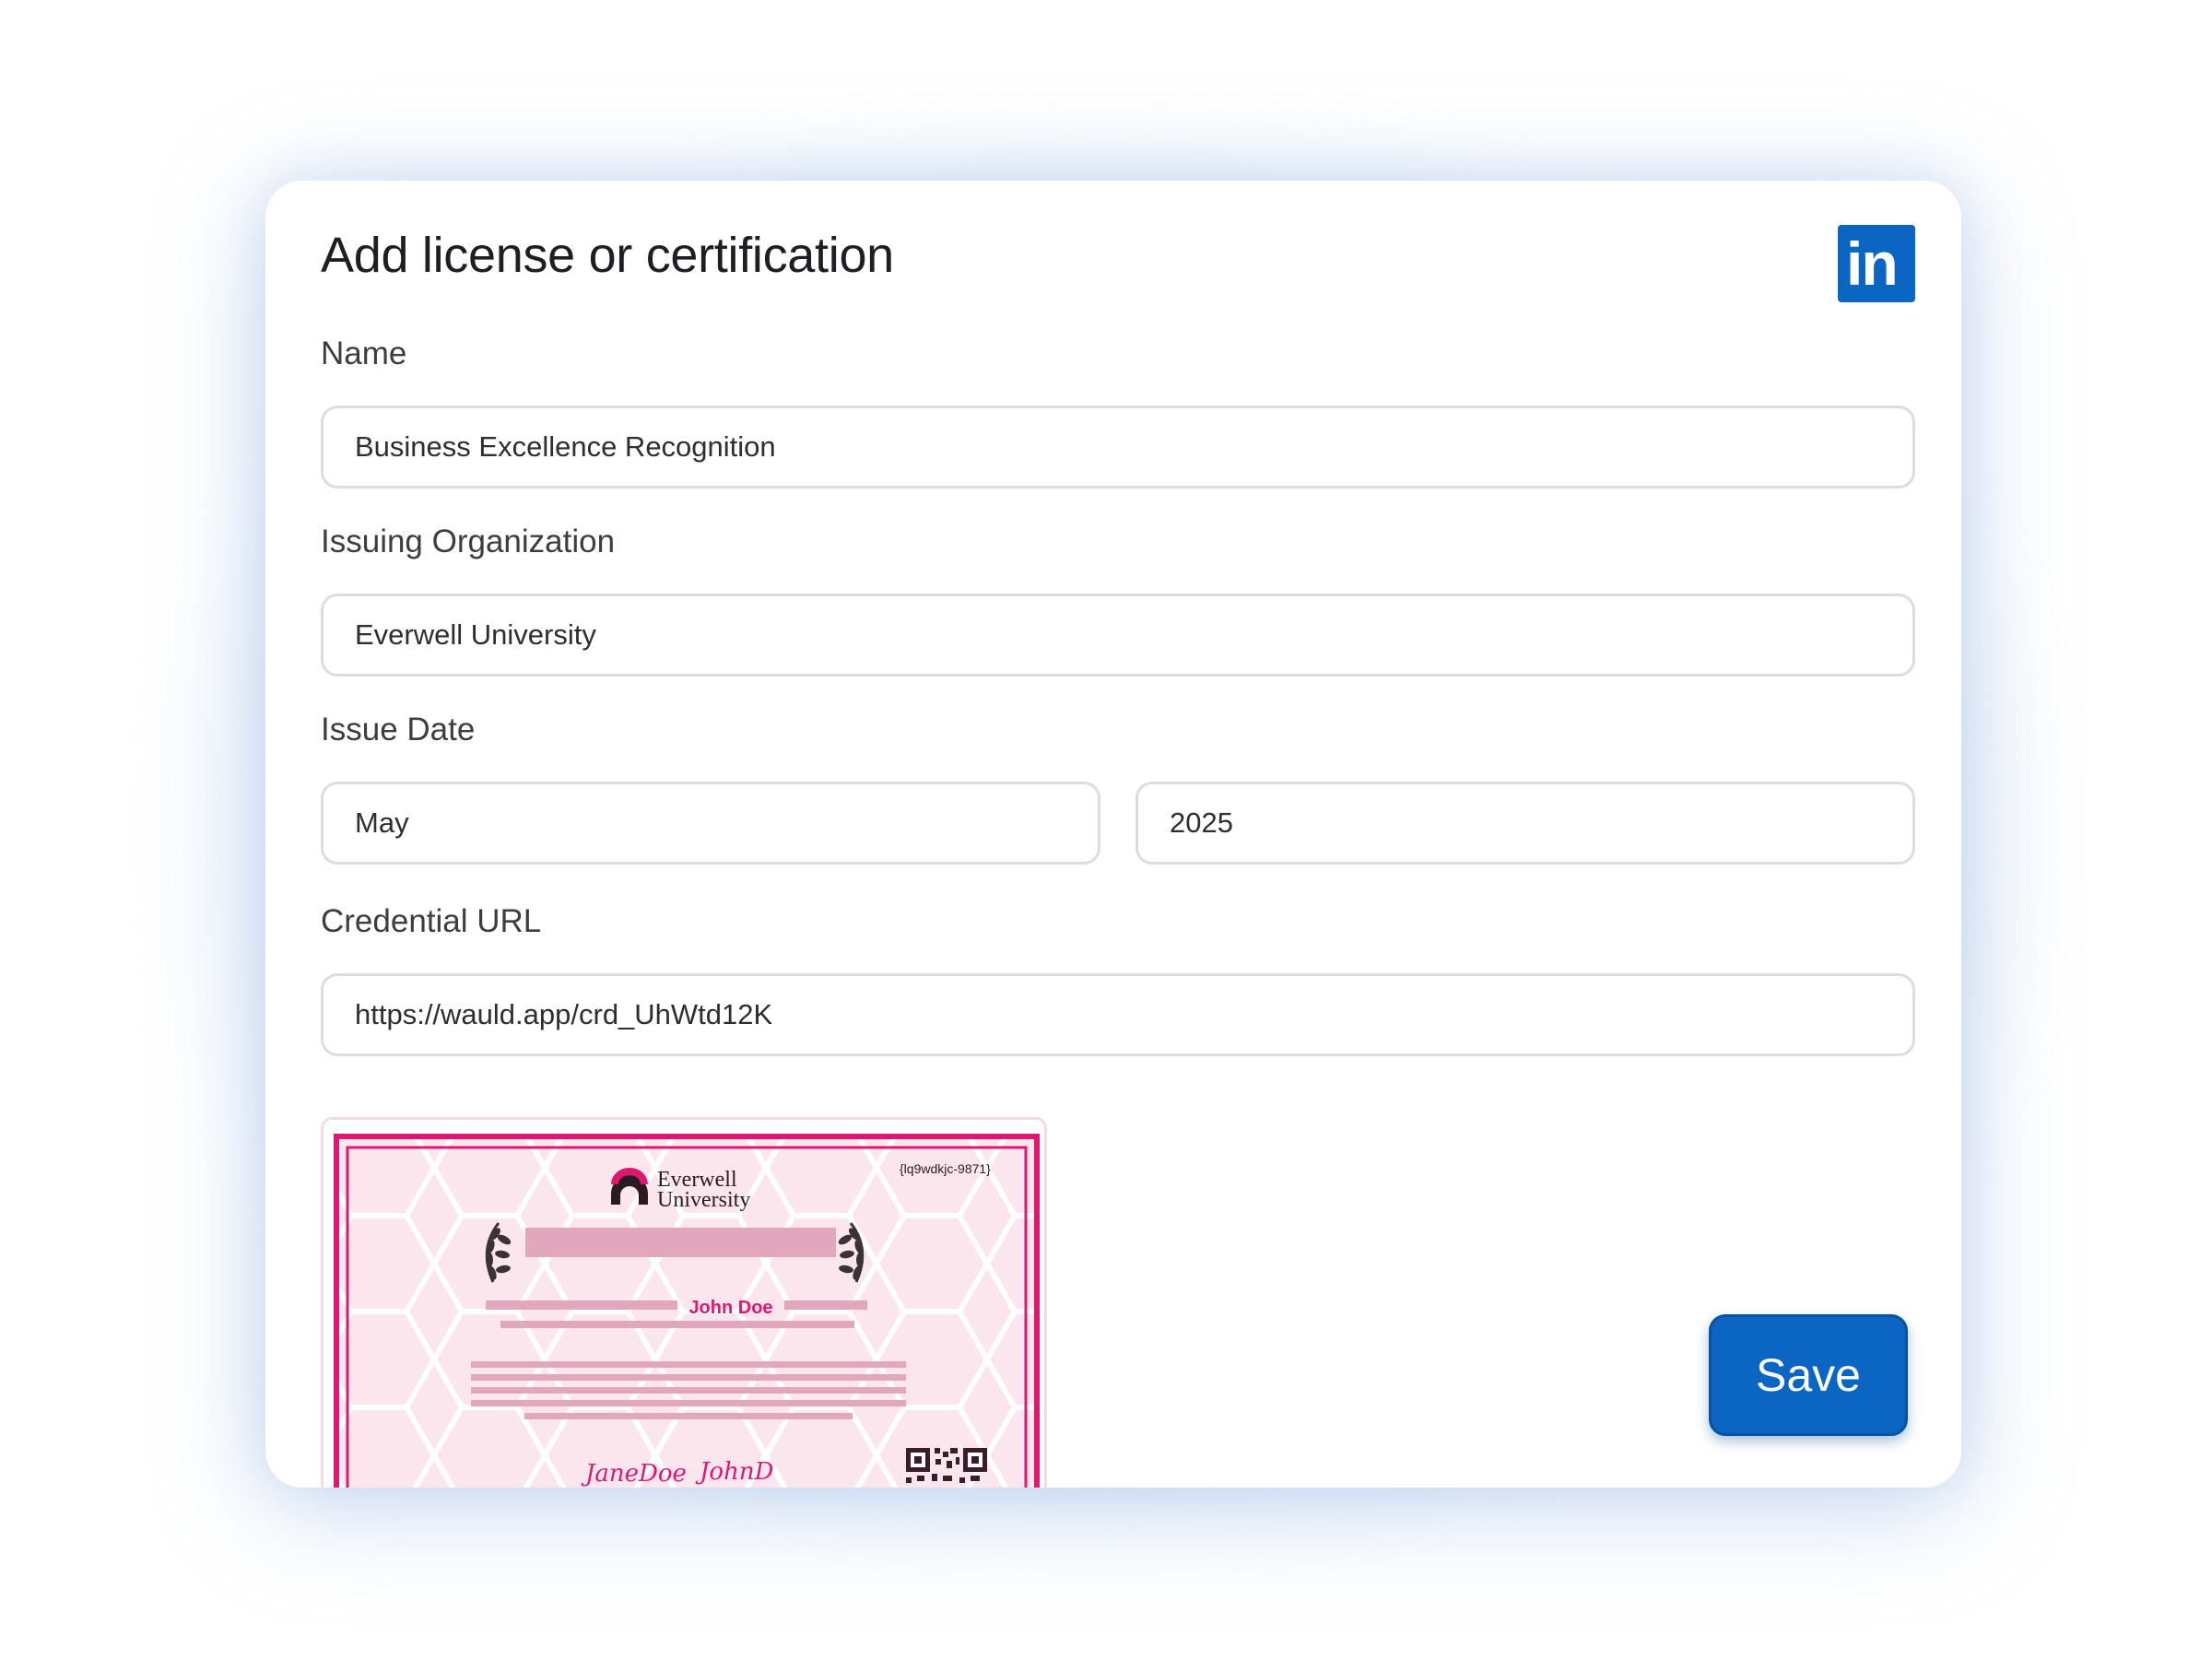 The image size is (2212, 1659). I want to click on name-label: Name, so click(364, 353).